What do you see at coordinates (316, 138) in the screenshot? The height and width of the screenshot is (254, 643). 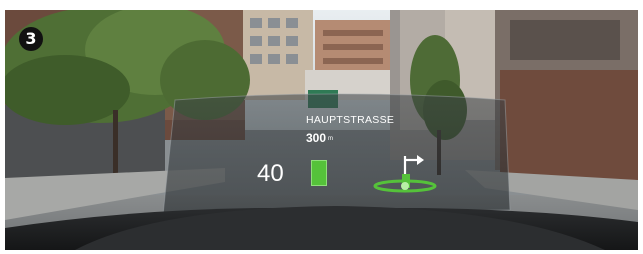 I see `hud-distance-value: 300` at bounding box center [316, 138].